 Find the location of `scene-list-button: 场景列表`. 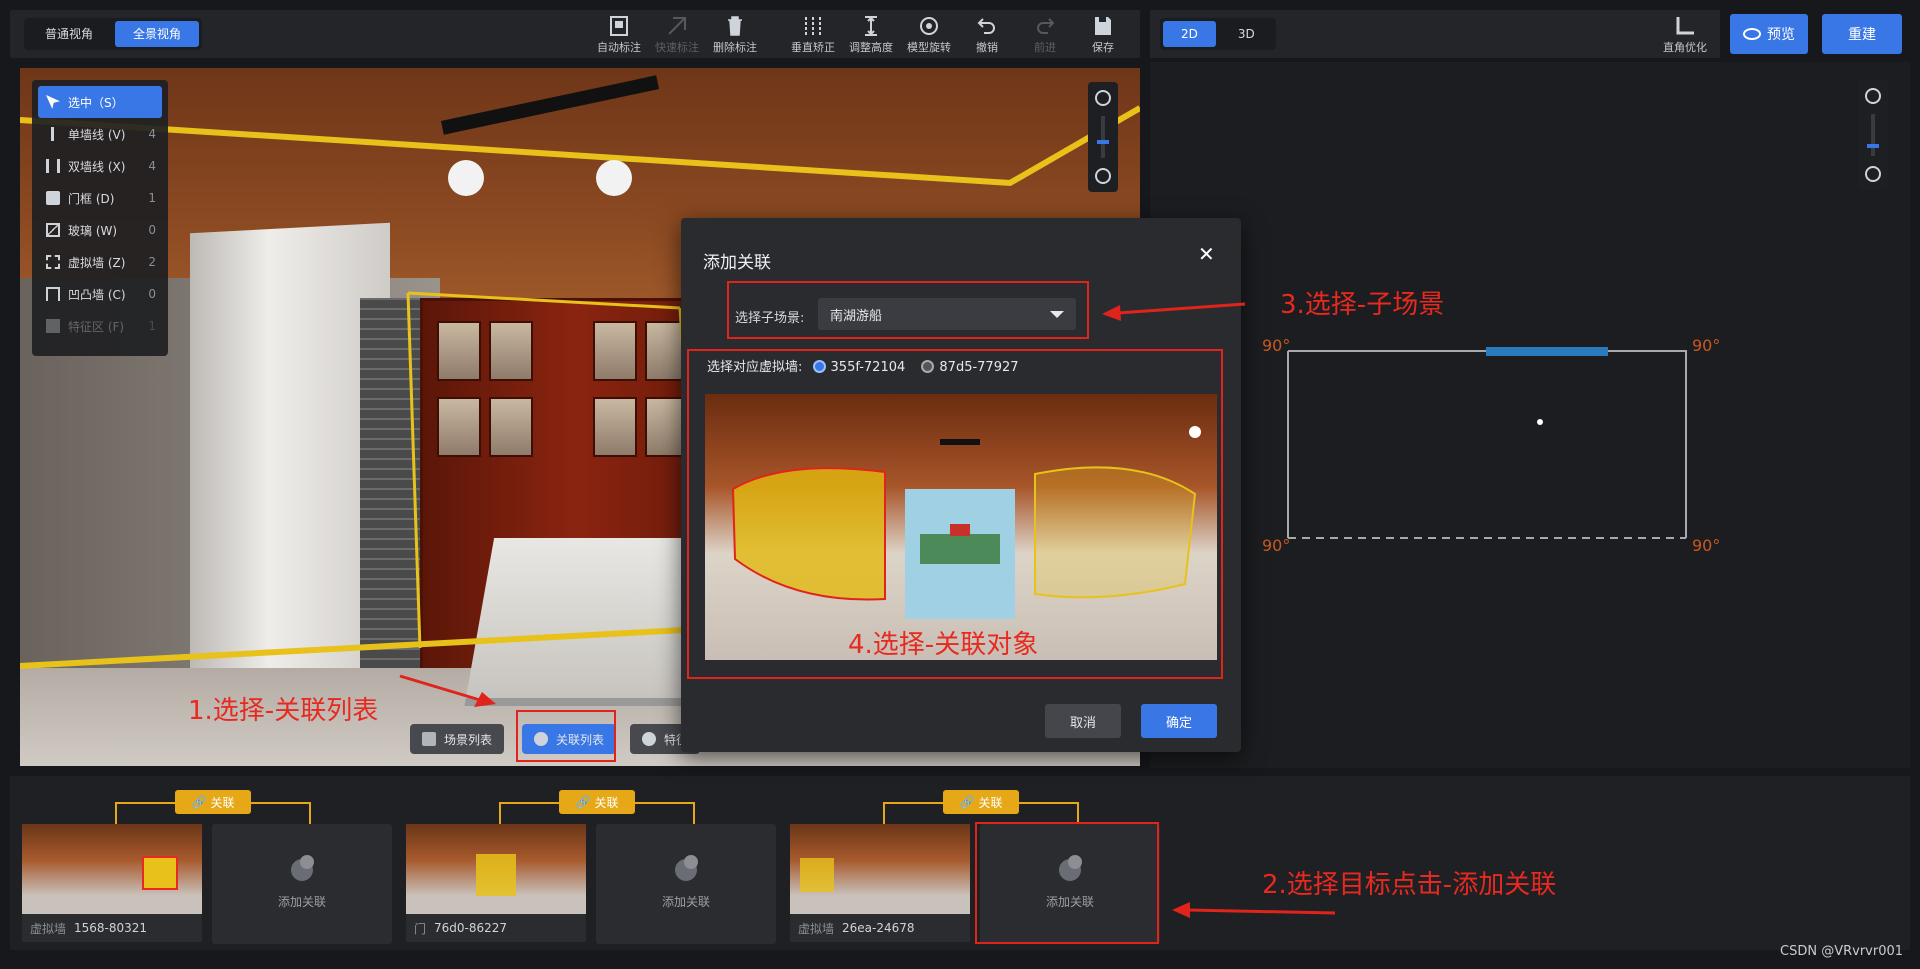

scene-list-button: 场景列表 is located at coordinates (457, 739).